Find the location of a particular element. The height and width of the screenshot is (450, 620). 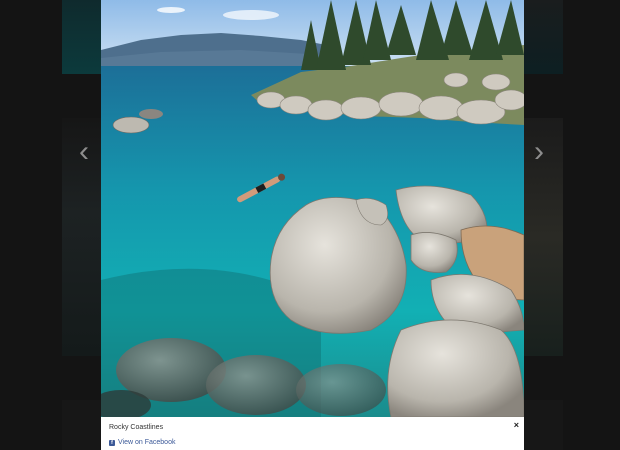

close-icon: × is located at coordinates (516, 425).